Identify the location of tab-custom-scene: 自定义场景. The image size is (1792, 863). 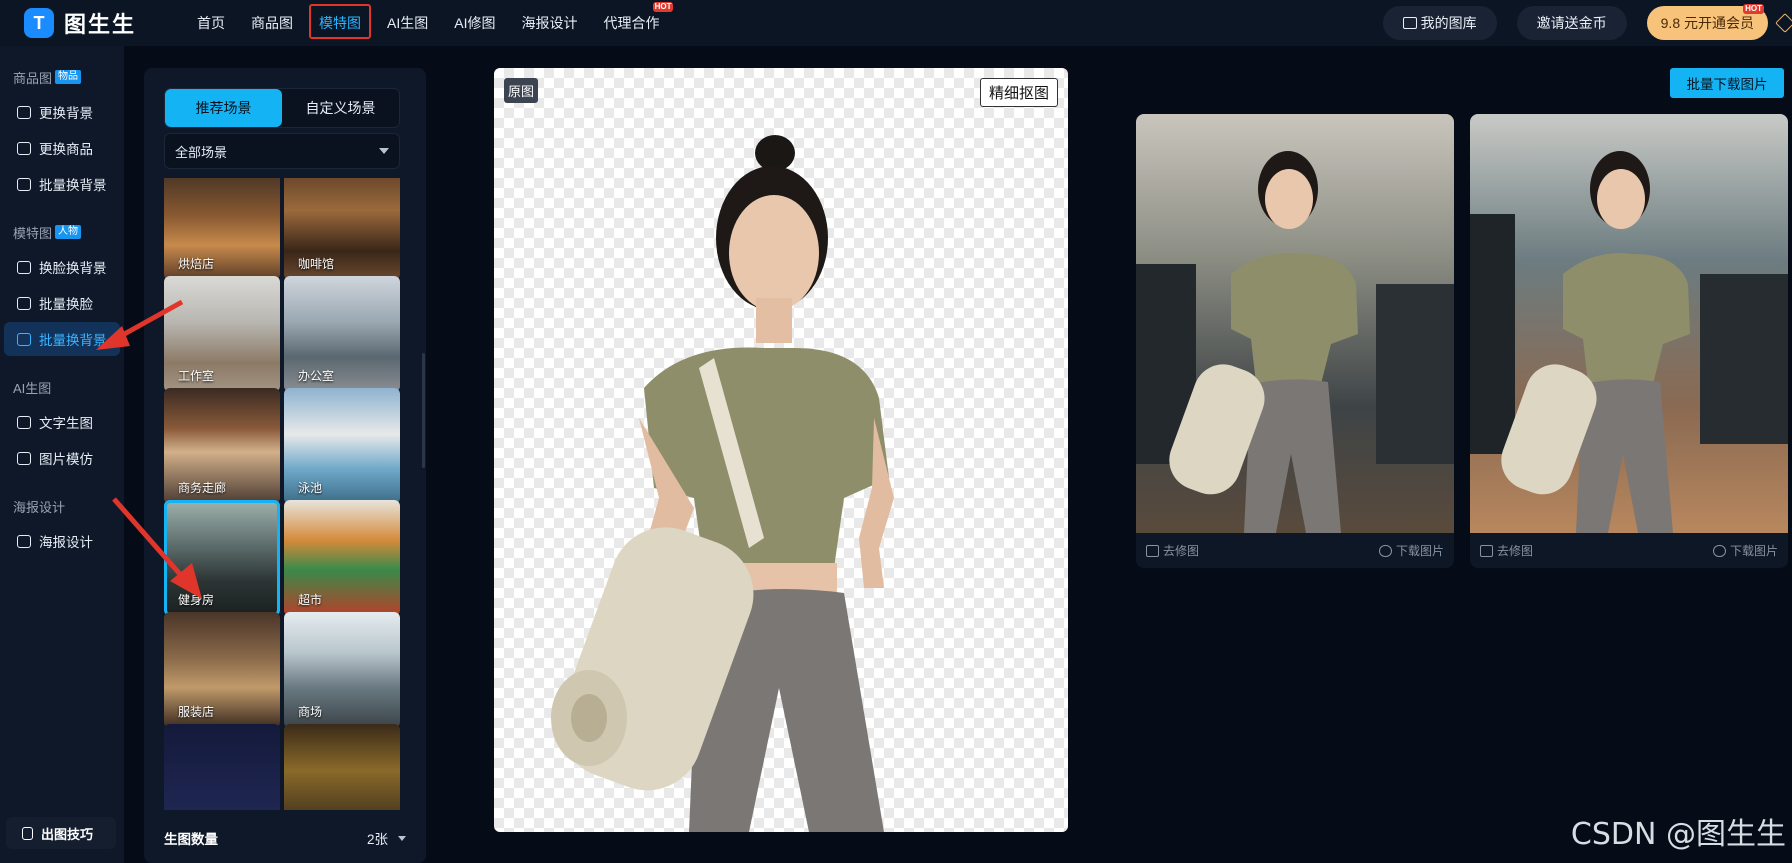
(340, 108).